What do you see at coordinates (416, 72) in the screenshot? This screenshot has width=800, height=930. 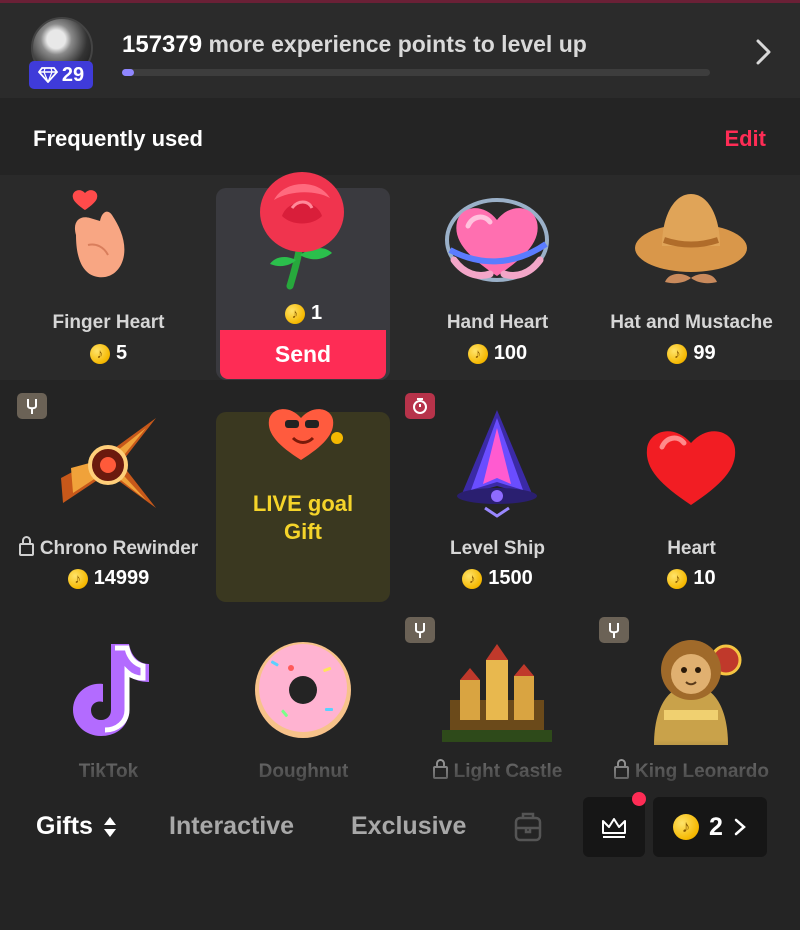 I see `xp-progress-bar` at bounding box center [416, 72].